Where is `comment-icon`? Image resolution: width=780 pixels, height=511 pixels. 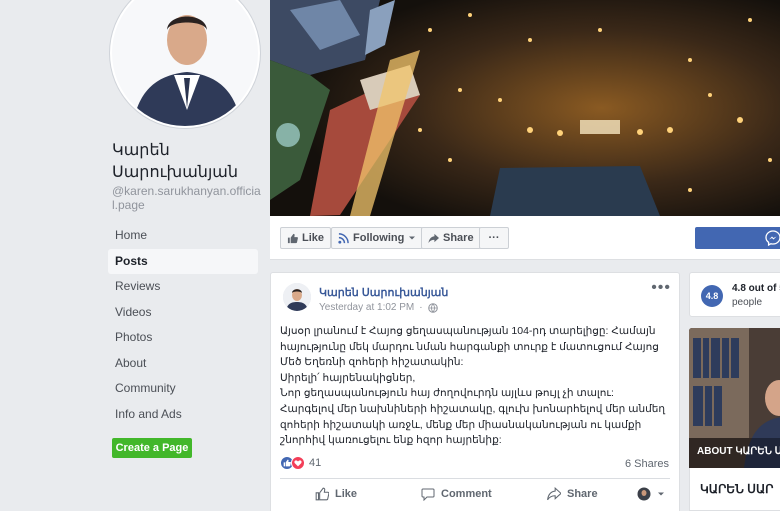
comment-icon is located at coordinates (428, 494).